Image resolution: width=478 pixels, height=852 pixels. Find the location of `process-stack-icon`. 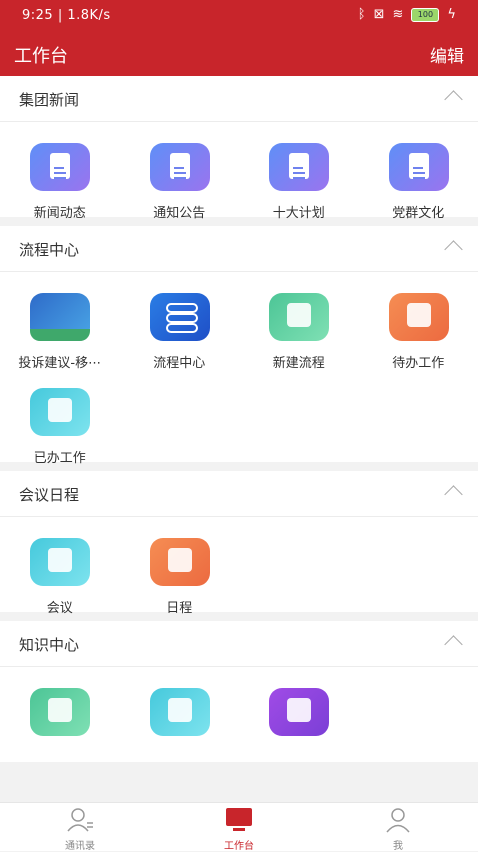

process-stack-icon is located at coordinates (180, 317).